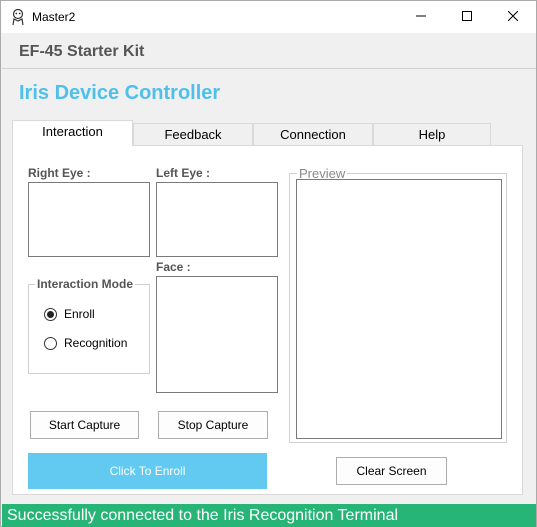 The width and height of the screenshot is (537, 527). I want to click on tab-help-label: Help, so click(432, 134).